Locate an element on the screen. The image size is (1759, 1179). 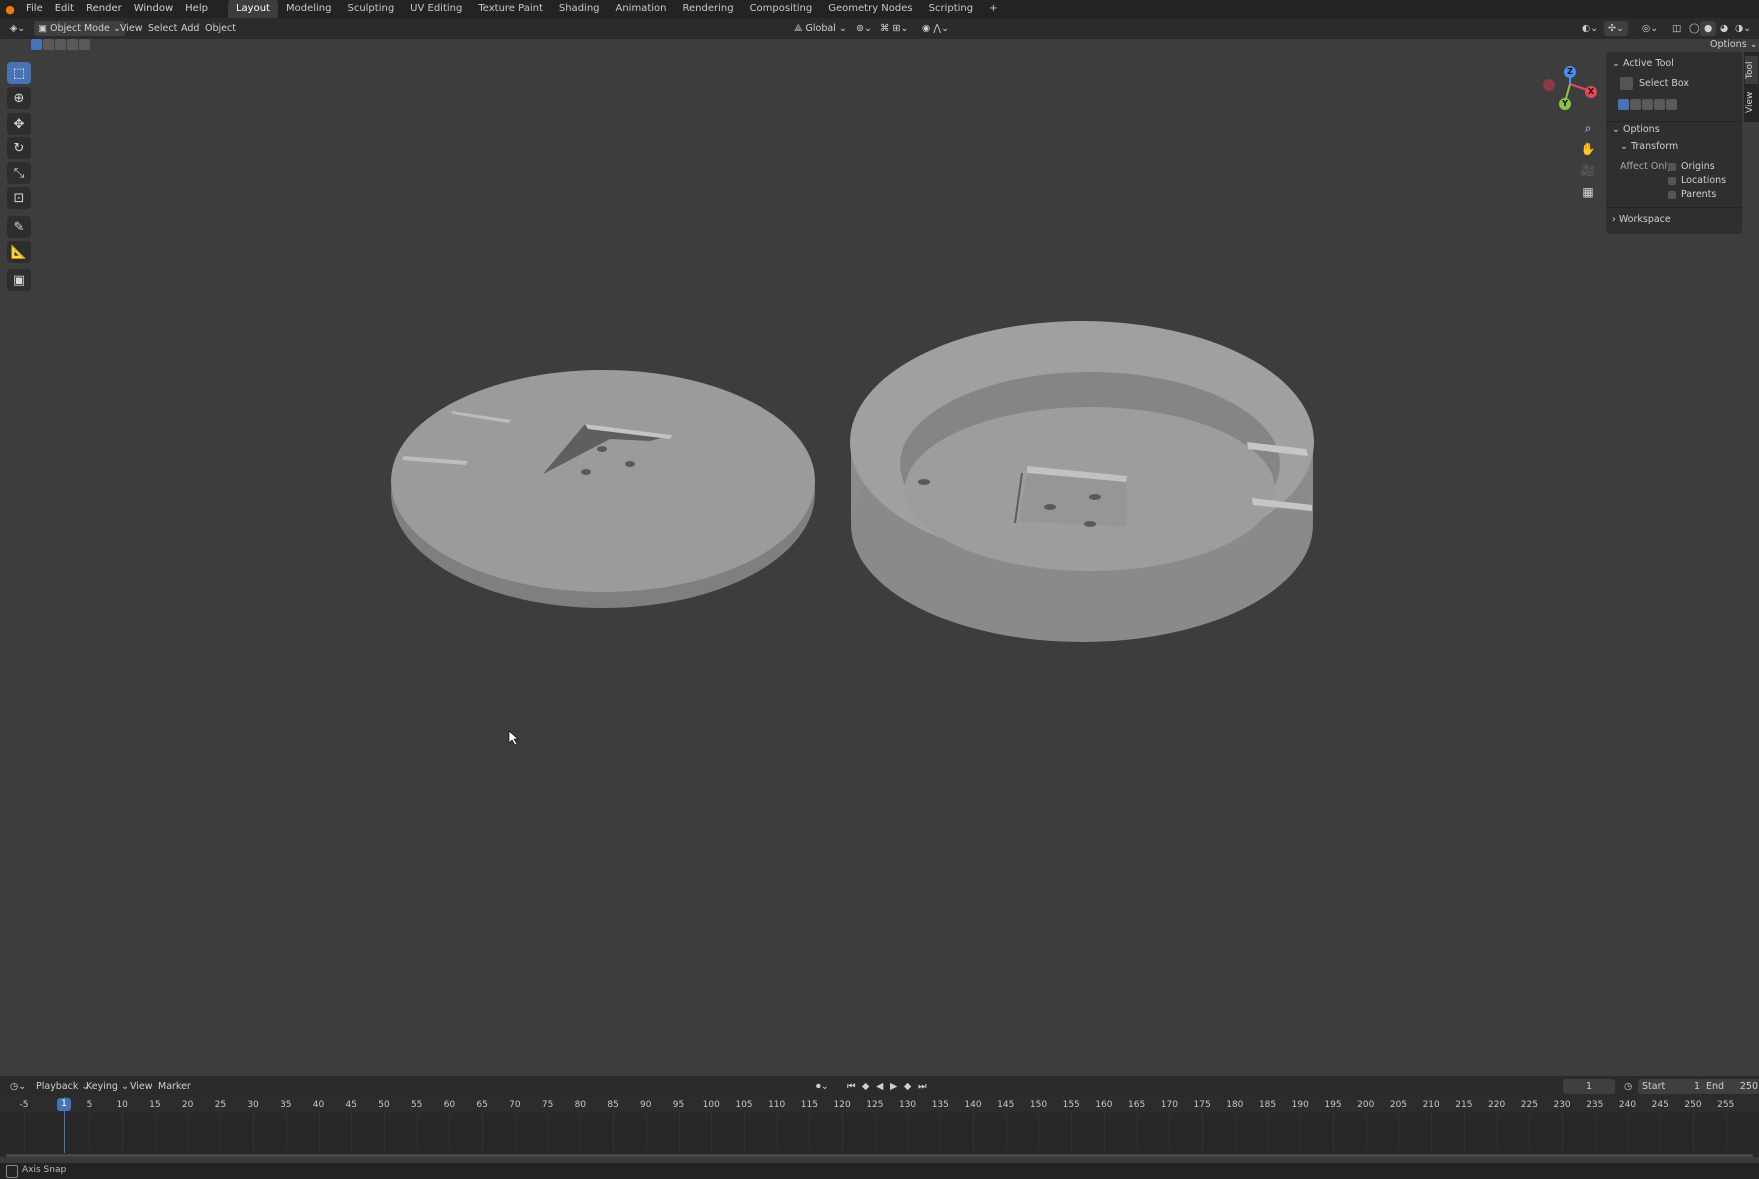
material-shading-icon: ◕ is located at coordinates (1724, 28).